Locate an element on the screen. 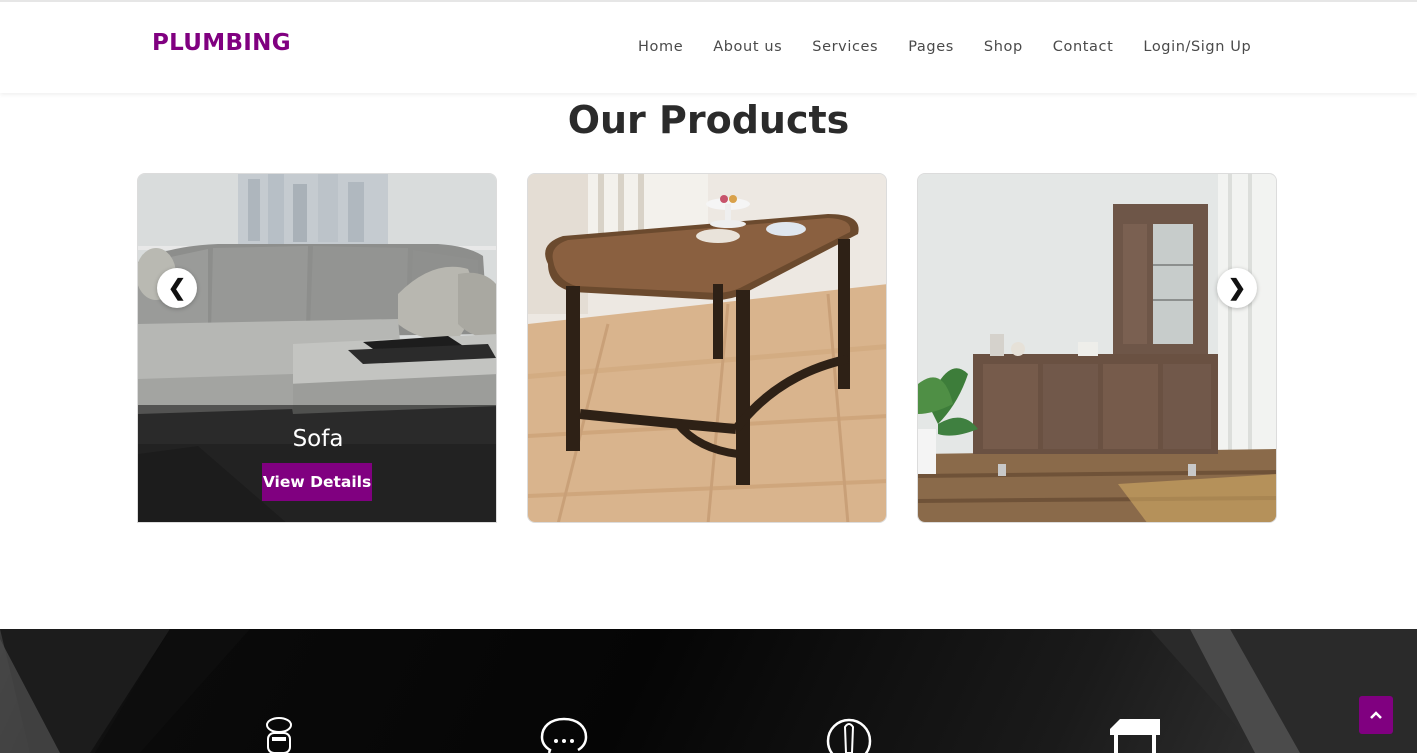 Image resolution: width=1417 pixels, height=753 pixels. carousel-prev-button: ❮ is located at coordinates (177, 288).